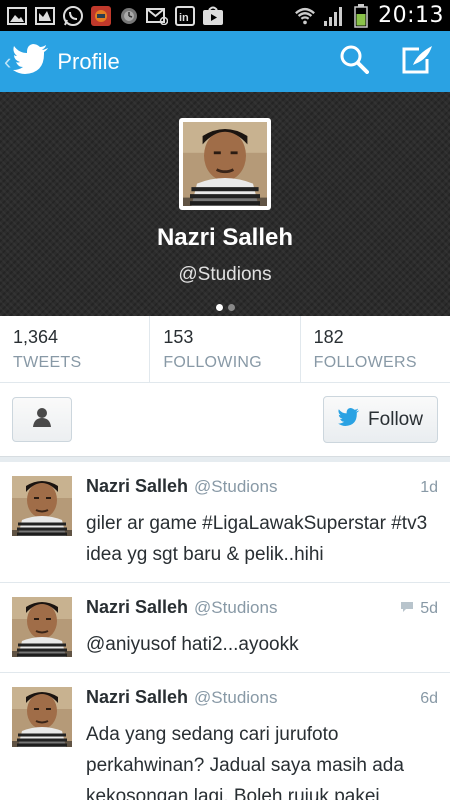 The width and height of the screenshot is (450, 800). Describe the element at coordinates (101, 16) in the screenshot. I see `game-app-icon` at that location.